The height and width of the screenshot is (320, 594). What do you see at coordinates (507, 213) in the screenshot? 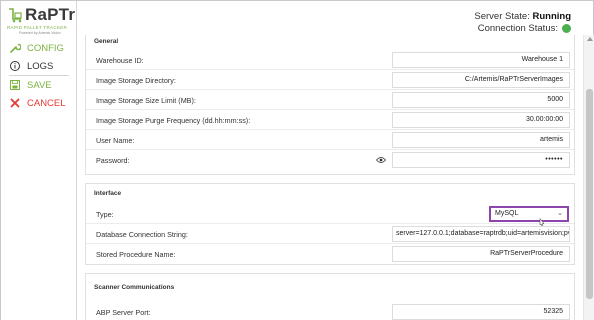
I see `type-select-value: MySQL` at bounding box center [507, 213].